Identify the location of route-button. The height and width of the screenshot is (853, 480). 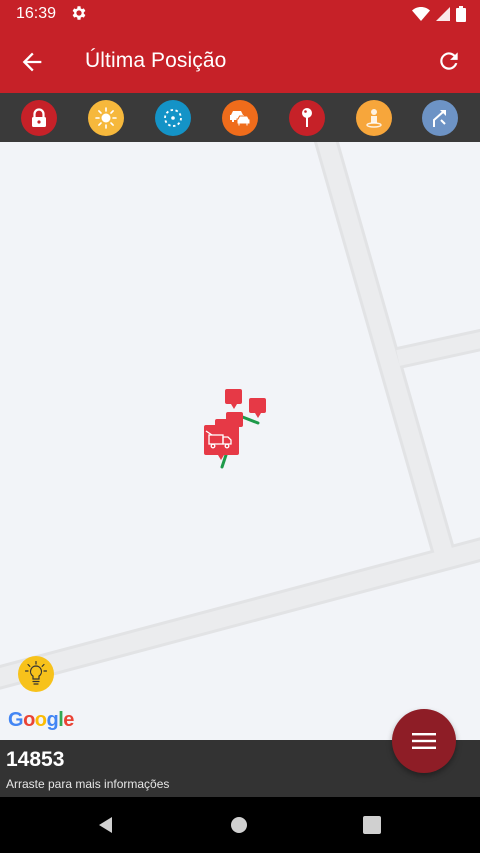
(440, 118).